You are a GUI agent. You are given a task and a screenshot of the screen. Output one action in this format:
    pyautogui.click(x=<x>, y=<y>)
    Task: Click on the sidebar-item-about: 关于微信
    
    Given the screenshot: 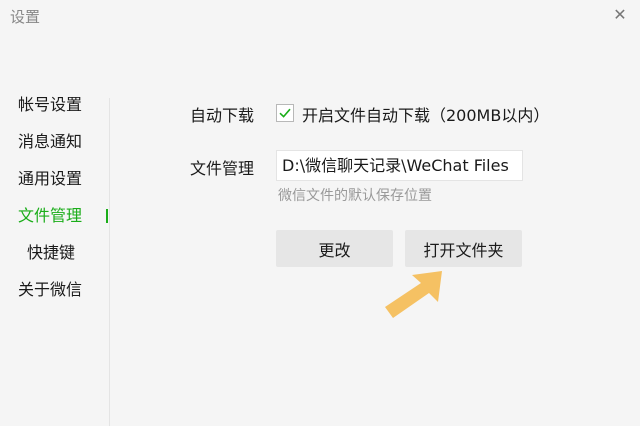 What is the action you would take?
    pyautogui.click(x=55, y=289)
    